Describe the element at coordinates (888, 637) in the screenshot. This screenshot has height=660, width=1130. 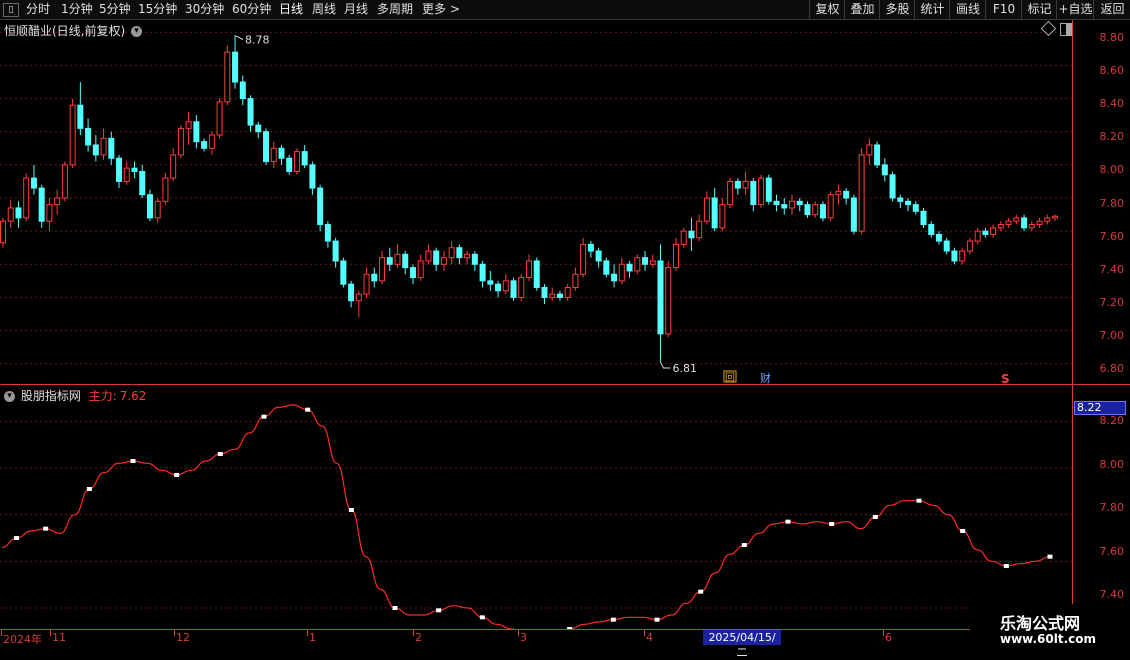
I see `x-tick-label: 6` at that location.